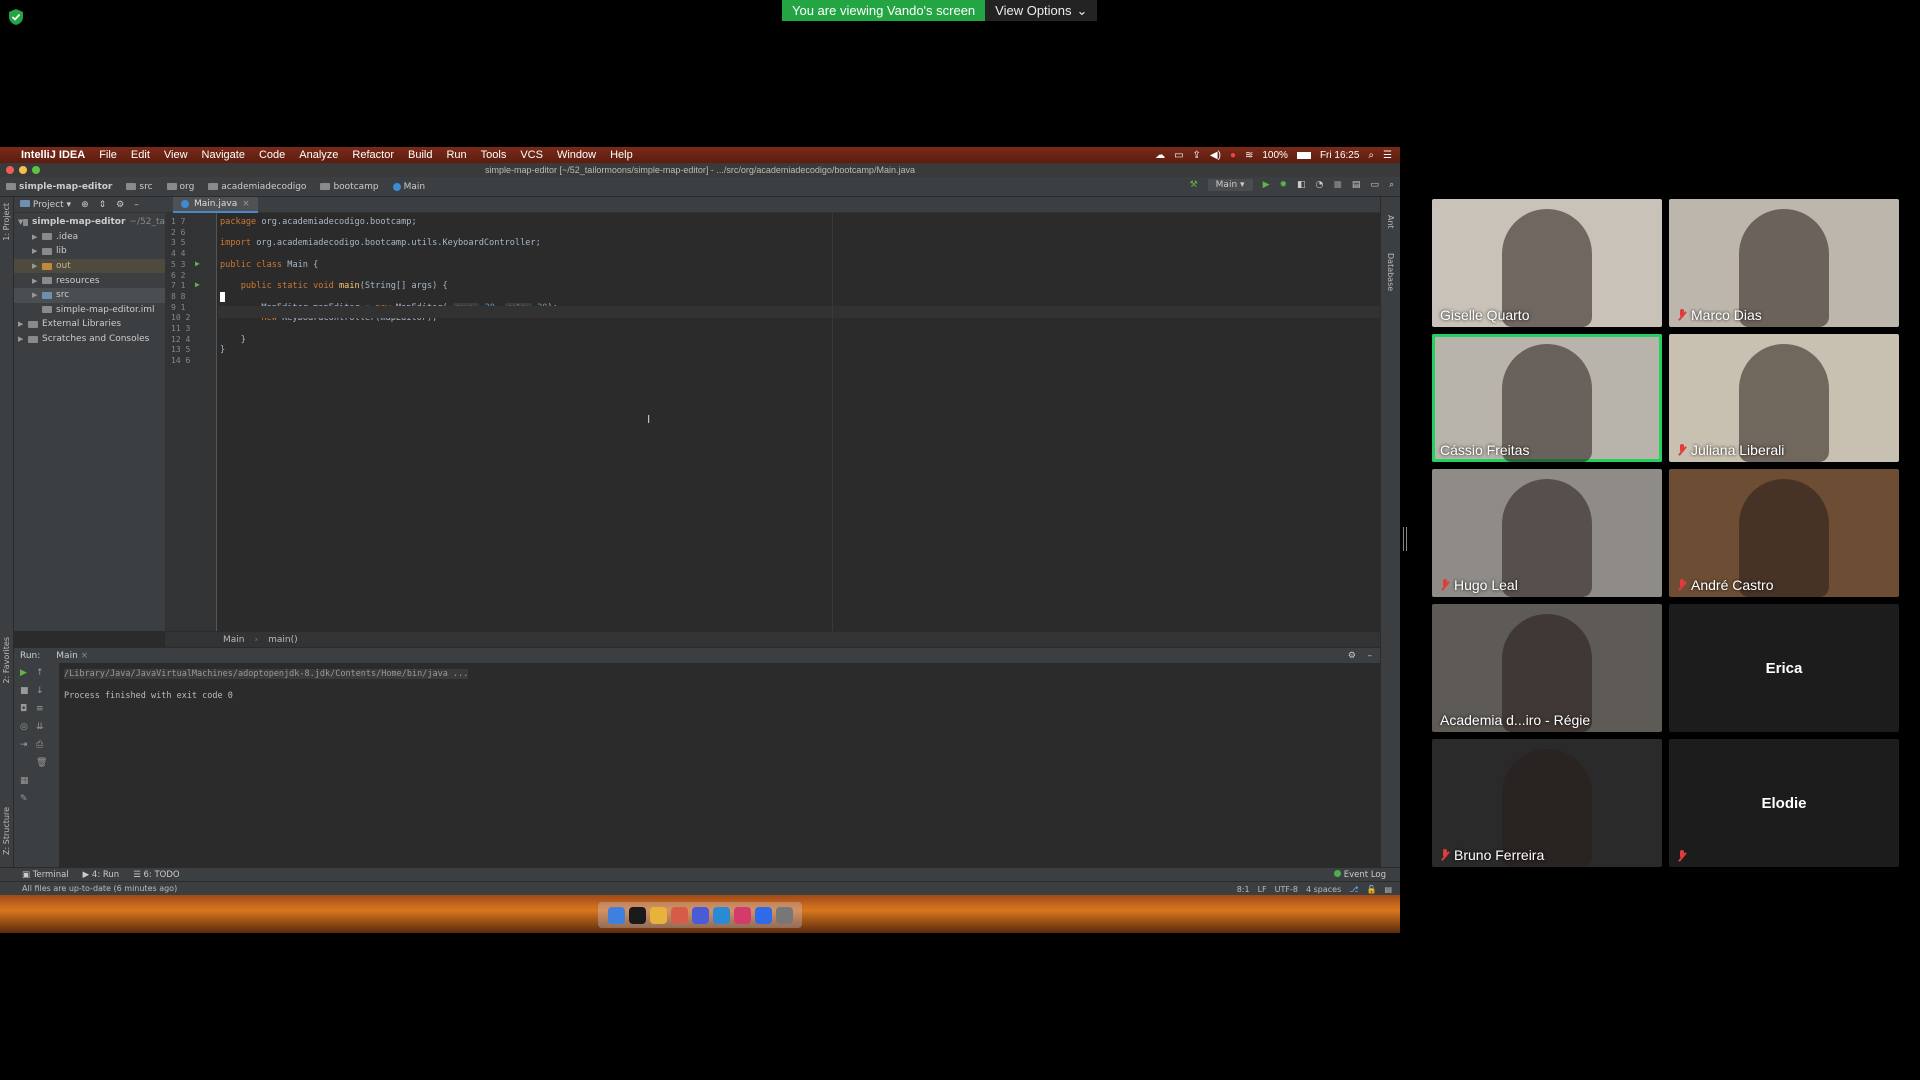 This screenshot has height=1080, width=1920. I want to click on rerun-icon: ▶, so click(25, 673).